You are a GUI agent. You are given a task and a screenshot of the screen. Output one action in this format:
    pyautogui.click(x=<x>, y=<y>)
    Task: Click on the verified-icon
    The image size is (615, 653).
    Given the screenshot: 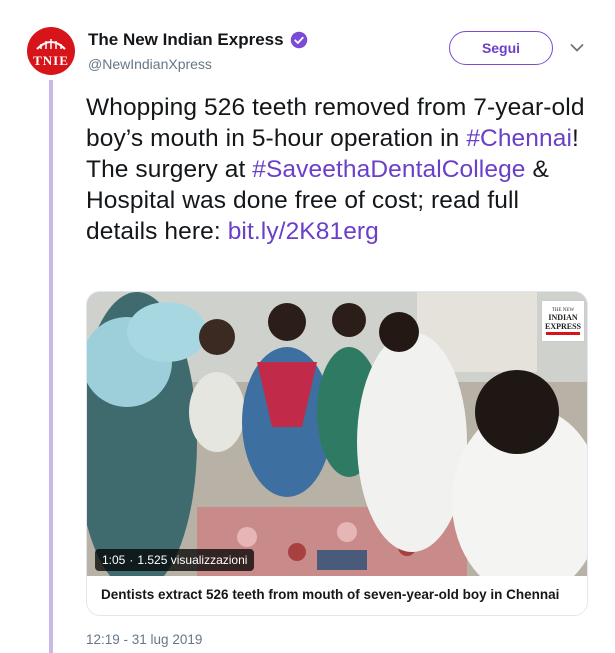 What is the action you would take?
    pyautogui.click(x=298, y=40)
    